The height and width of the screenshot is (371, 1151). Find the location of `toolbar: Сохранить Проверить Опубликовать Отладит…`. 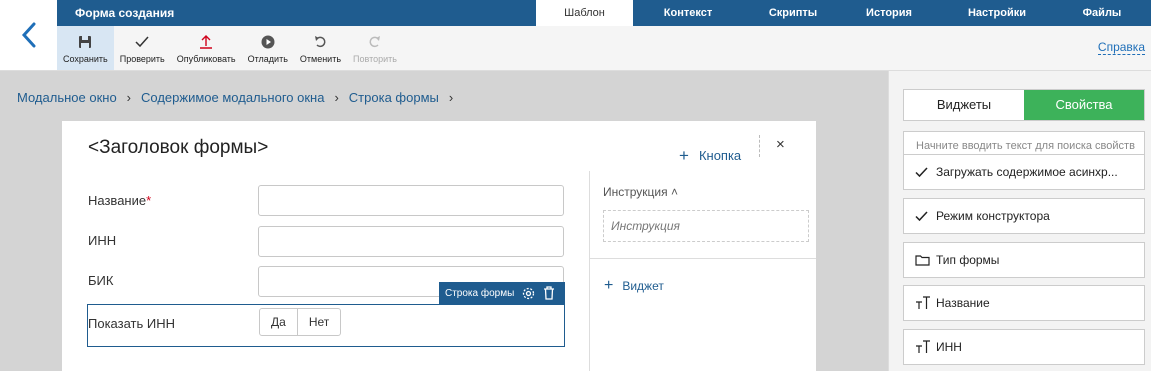

toolbar: Сохранить Проверить Опубликовать Отладит… is located at coordinates (604, 48).